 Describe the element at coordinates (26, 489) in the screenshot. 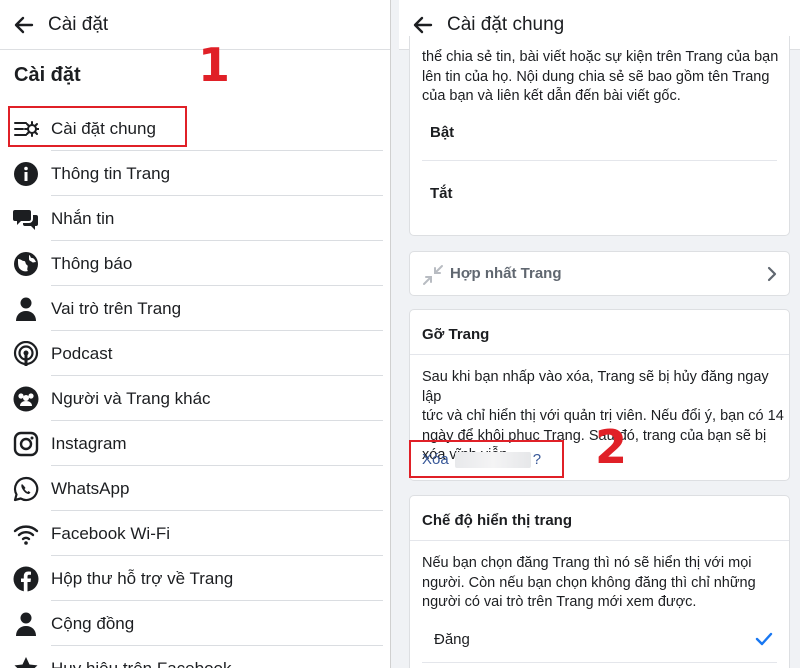

I see `whatsapp-icon` at that location.